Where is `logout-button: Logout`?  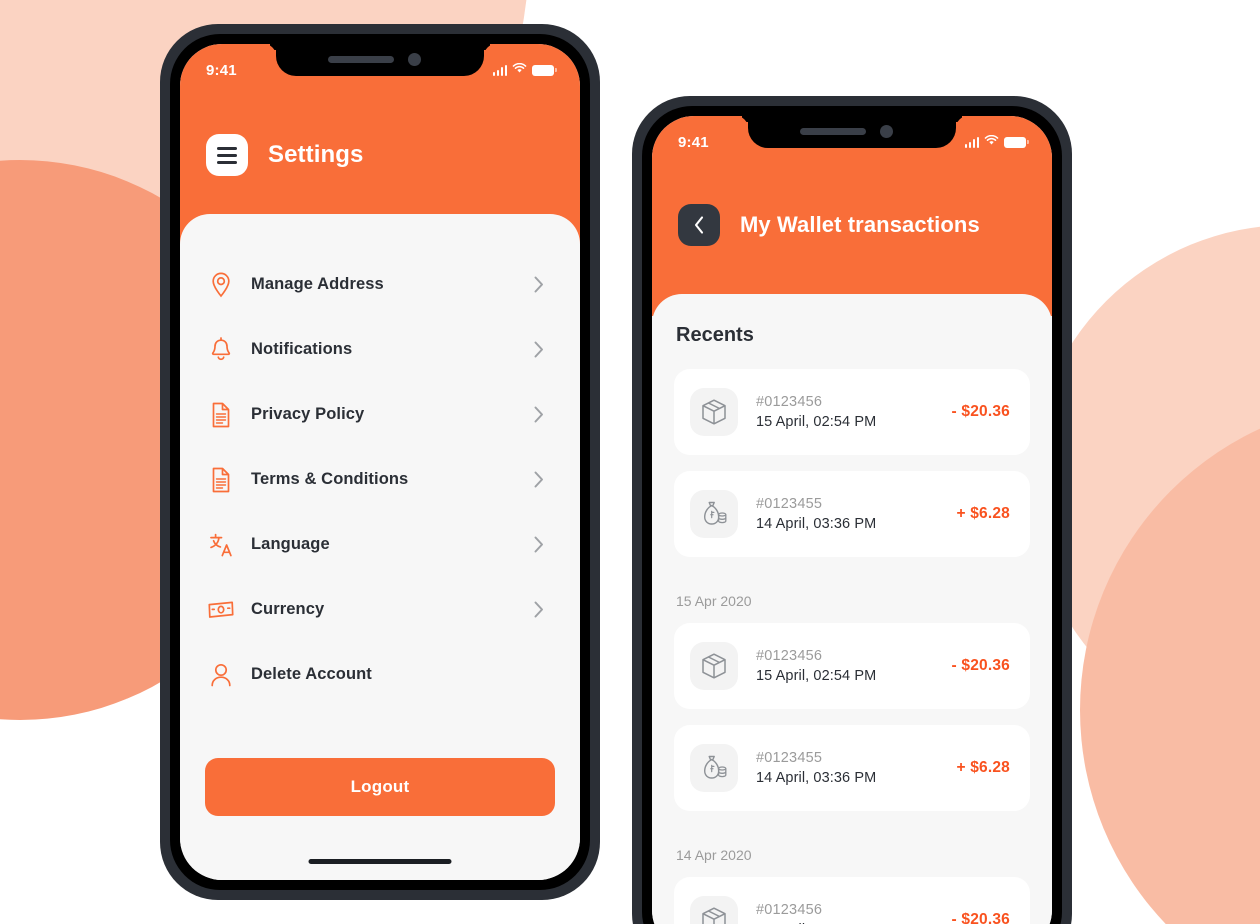 logout-button: Logout is located at coordinates (380, 787).